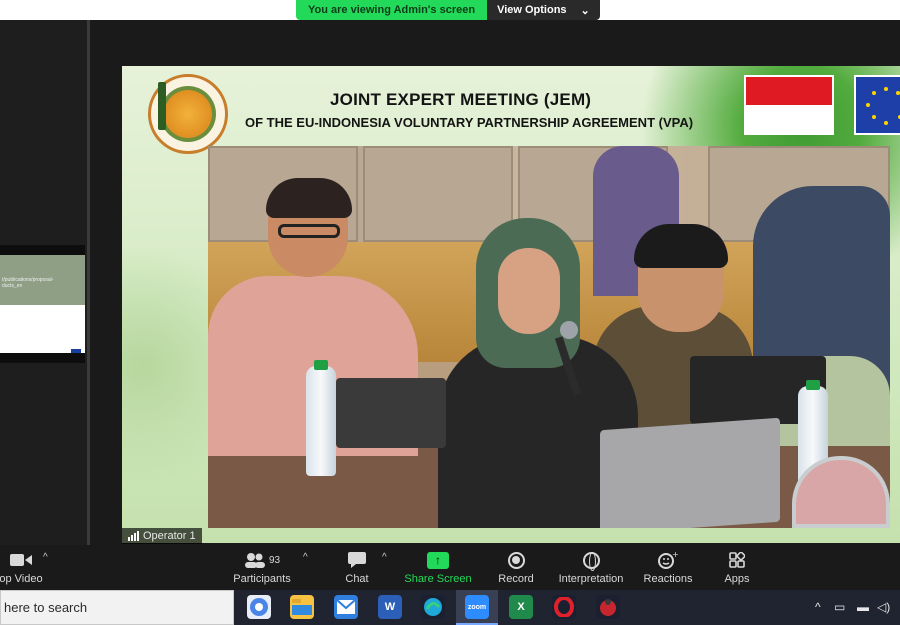  What do you see at coordinates (591, 560) in the screenshot?
I see `globe-icon` at bounding box center [591, 560].